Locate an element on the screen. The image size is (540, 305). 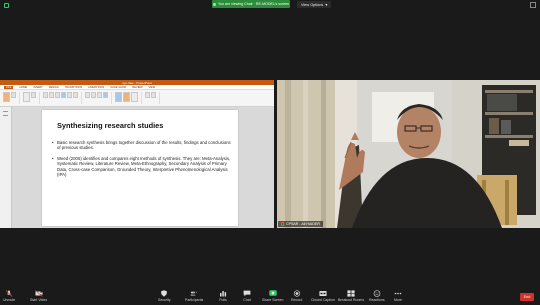
participant-name: CPSAR - Ali HAIDER is located at coordinates (303, 224).